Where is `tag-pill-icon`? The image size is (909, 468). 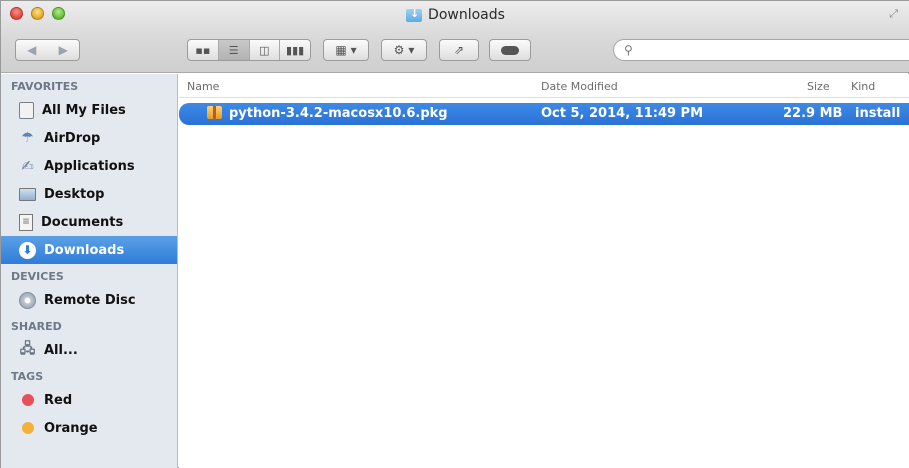 tag-pill-icon is located at coordinates (510, 50).